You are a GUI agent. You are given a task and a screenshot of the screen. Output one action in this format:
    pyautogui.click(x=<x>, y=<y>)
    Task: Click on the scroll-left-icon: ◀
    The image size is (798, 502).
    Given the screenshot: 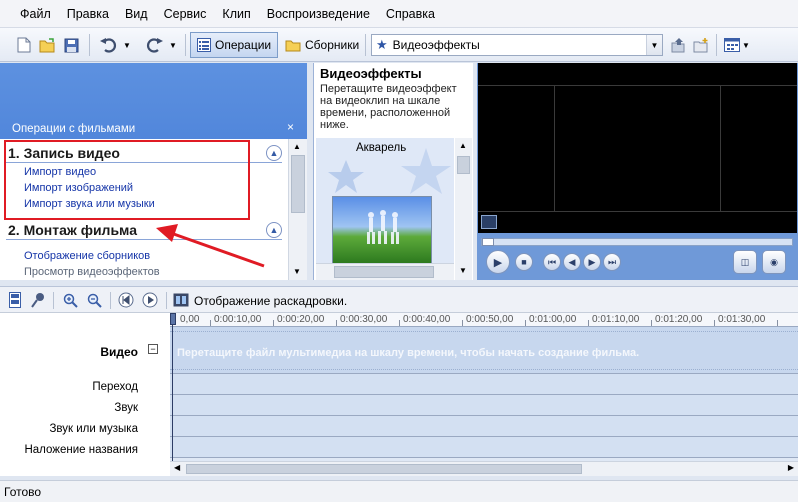 What is the action you would take?
    pyautogui.click(x=177, y=467)
    